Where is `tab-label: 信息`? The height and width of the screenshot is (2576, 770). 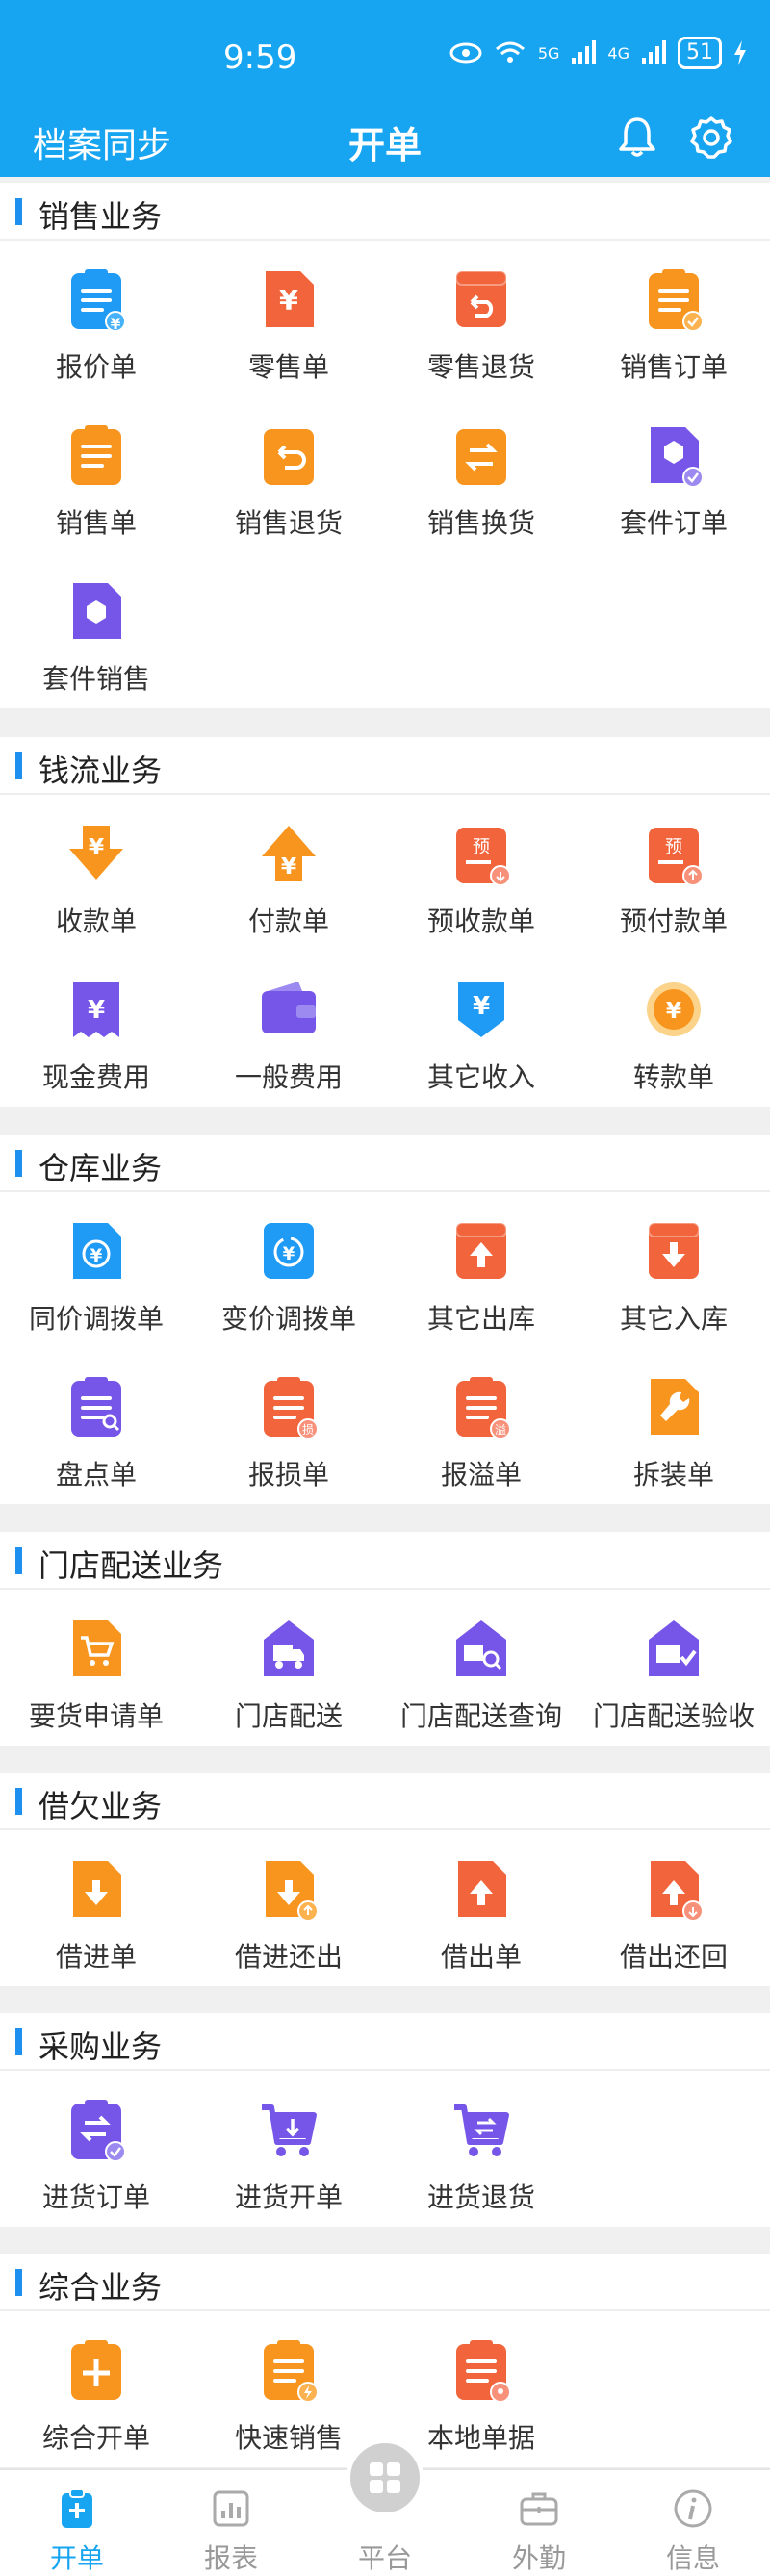
tab-label: 信息 is located at coordinates (692, 2558).